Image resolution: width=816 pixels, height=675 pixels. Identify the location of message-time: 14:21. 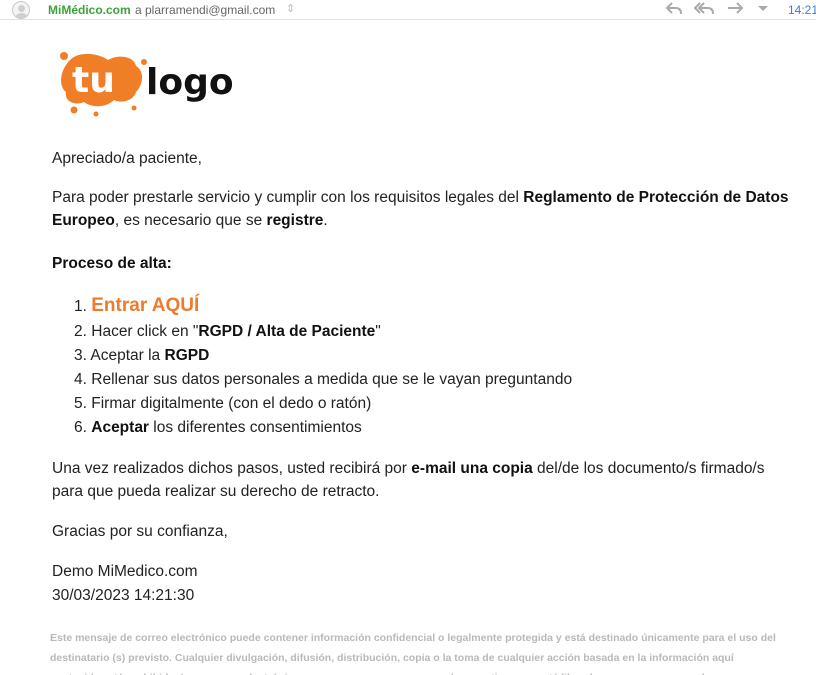
(802, 10).